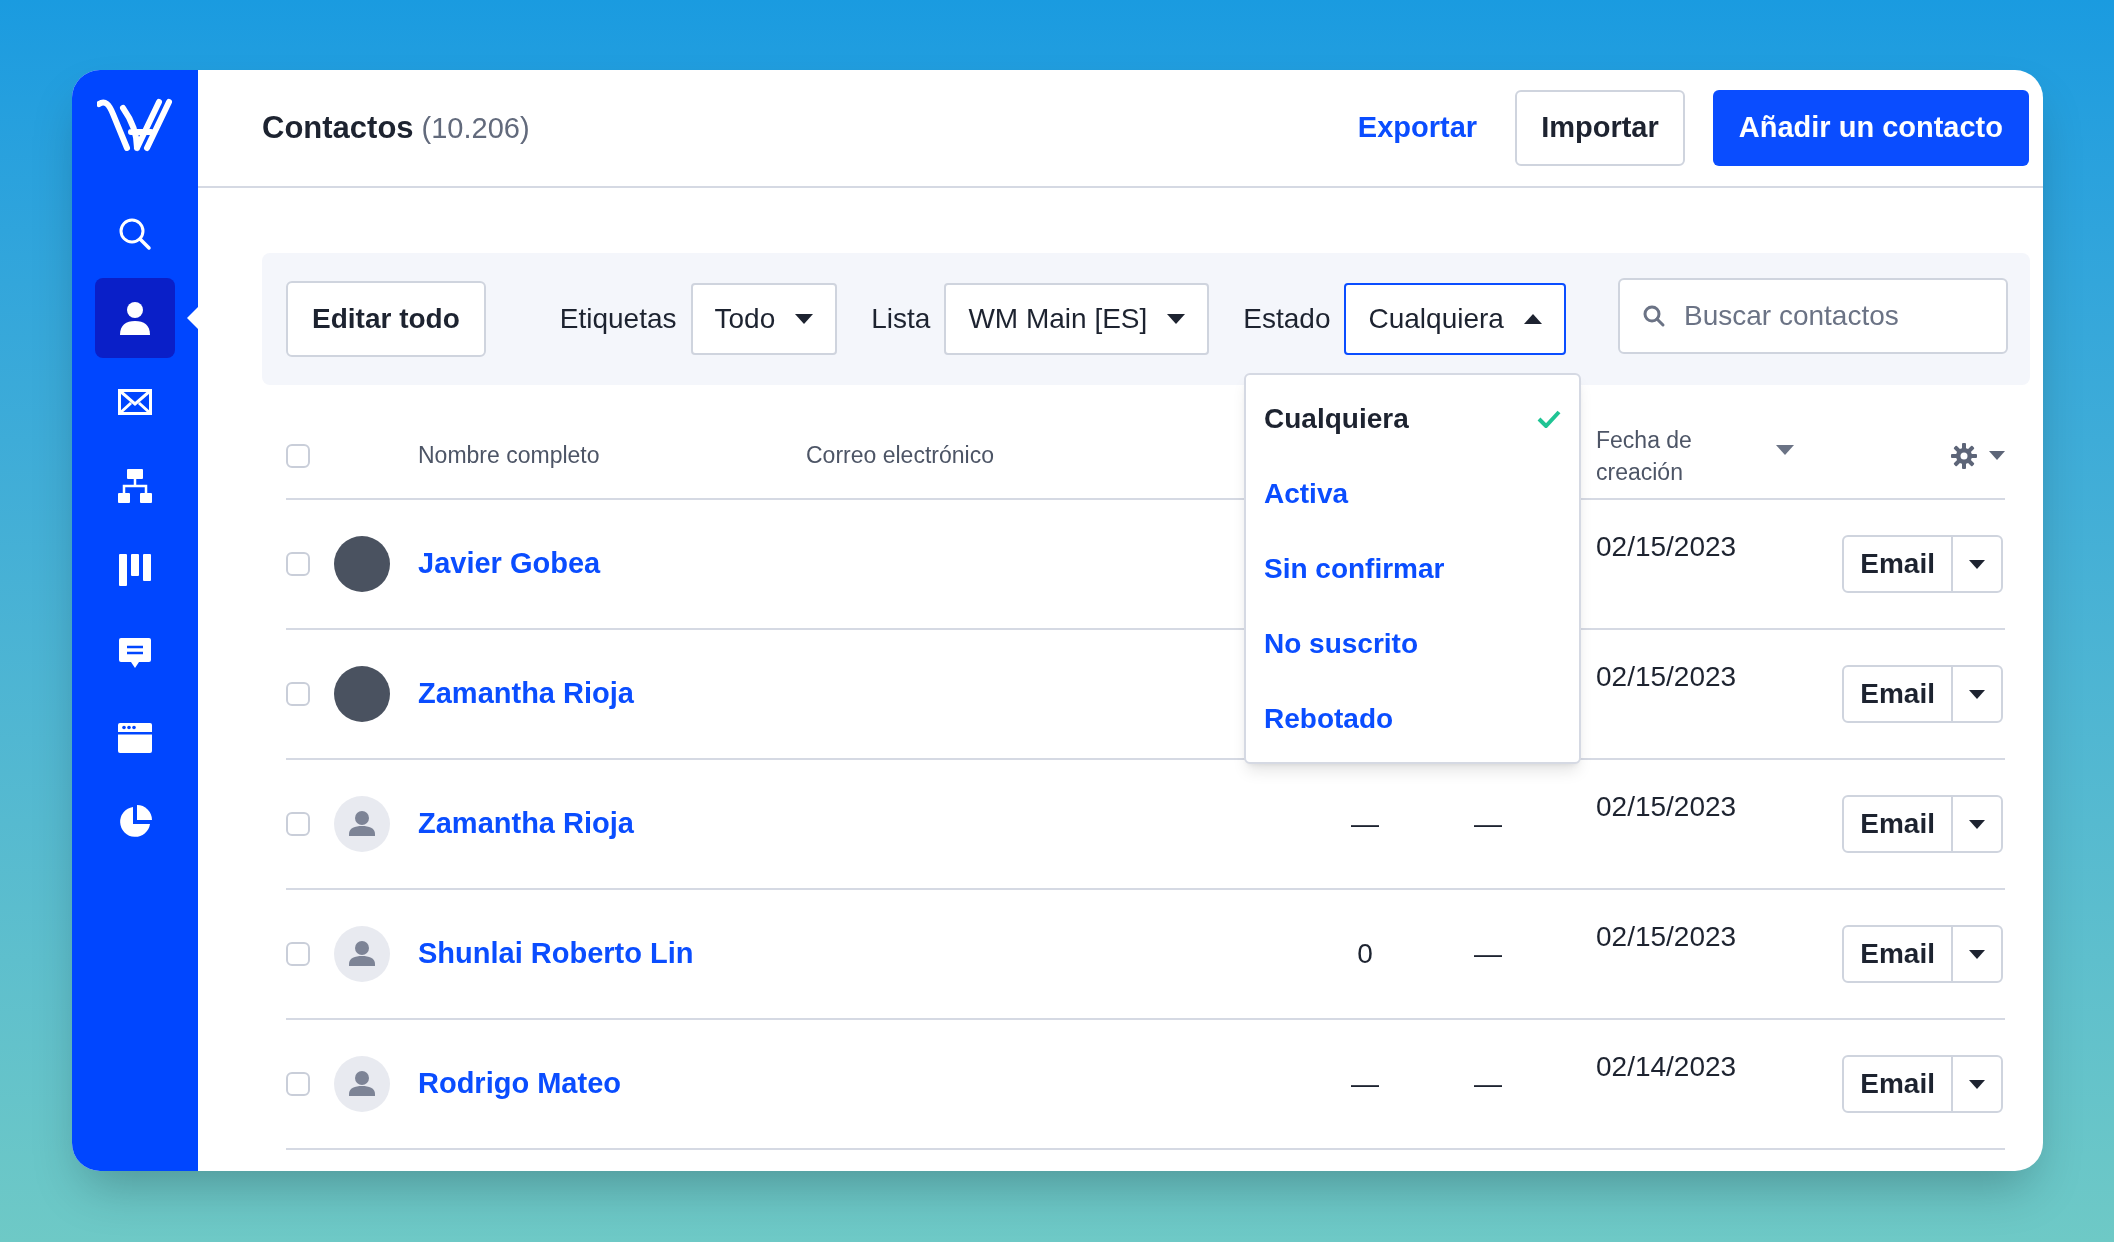  What do you see at coordinates (1666, 1067) in the screenshot?
I see `created-date: 02/14/2023` at bounding box center [1666, 1067].